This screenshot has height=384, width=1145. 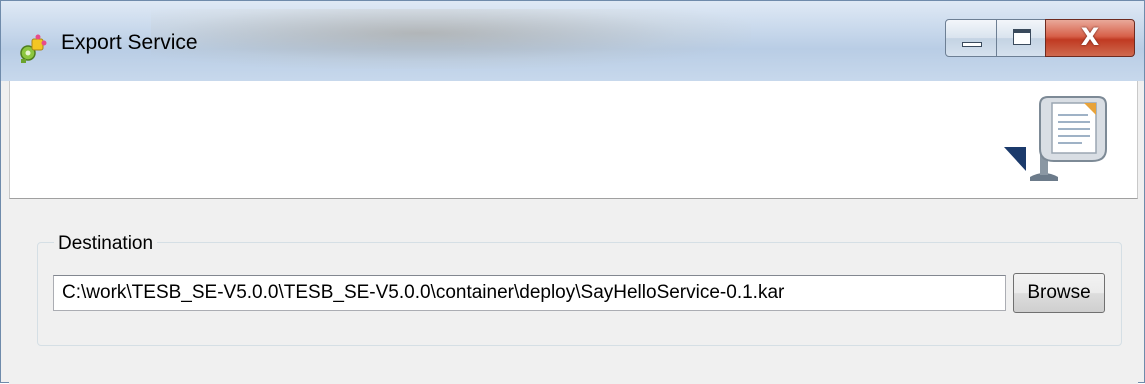 What do you see at coordinates (529, 293) in the screenshot?
I see `destination-path-input` at bounding box center [529, 293].